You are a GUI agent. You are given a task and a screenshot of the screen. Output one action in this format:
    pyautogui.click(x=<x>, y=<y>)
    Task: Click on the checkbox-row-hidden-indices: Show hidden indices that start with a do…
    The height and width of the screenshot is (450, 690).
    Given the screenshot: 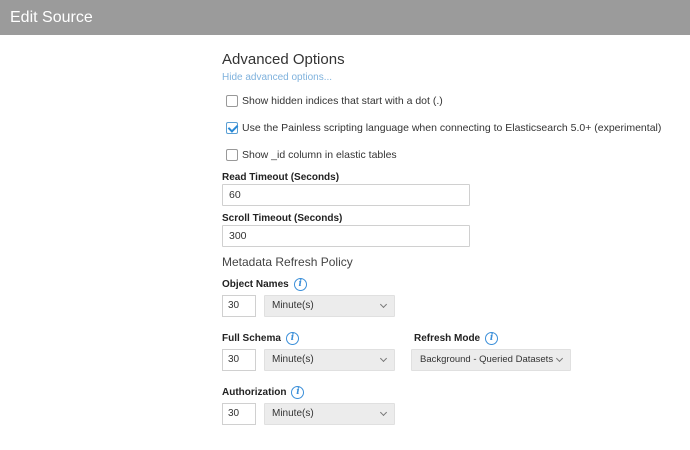 What is the action you would take?
    pyautogui.click(x=334, y=101)
    